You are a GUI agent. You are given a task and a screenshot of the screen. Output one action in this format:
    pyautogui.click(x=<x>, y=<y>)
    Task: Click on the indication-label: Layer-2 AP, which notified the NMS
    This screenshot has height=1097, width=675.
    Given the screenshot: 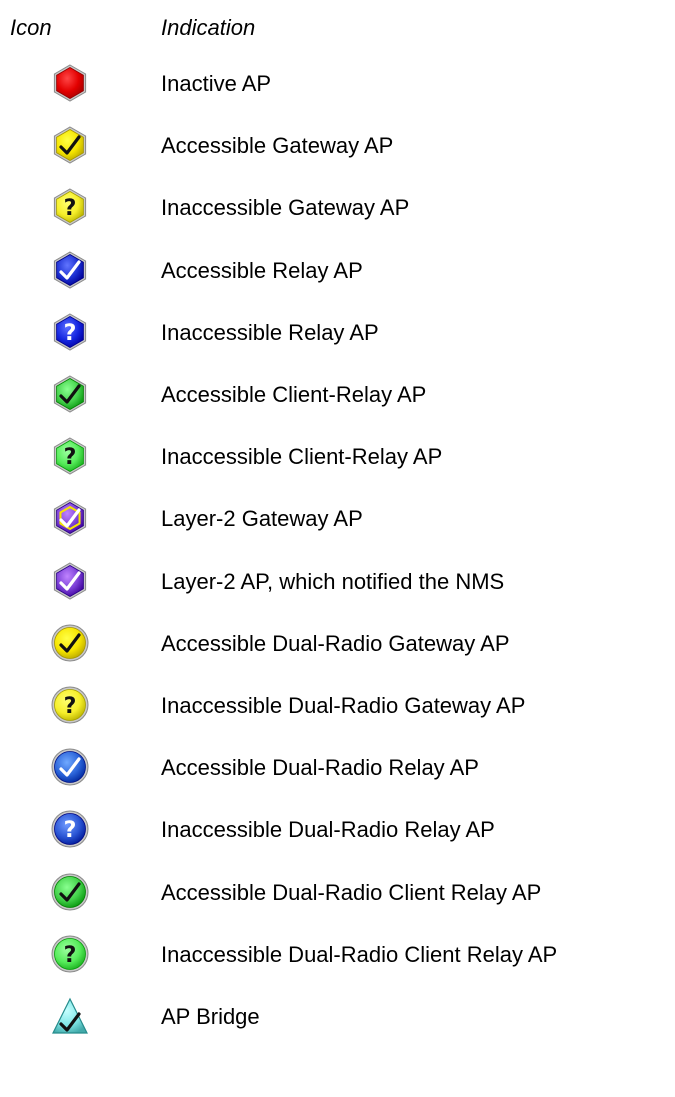 What is the action you would take?
    pyautogui.click(x=333, y=581)
    